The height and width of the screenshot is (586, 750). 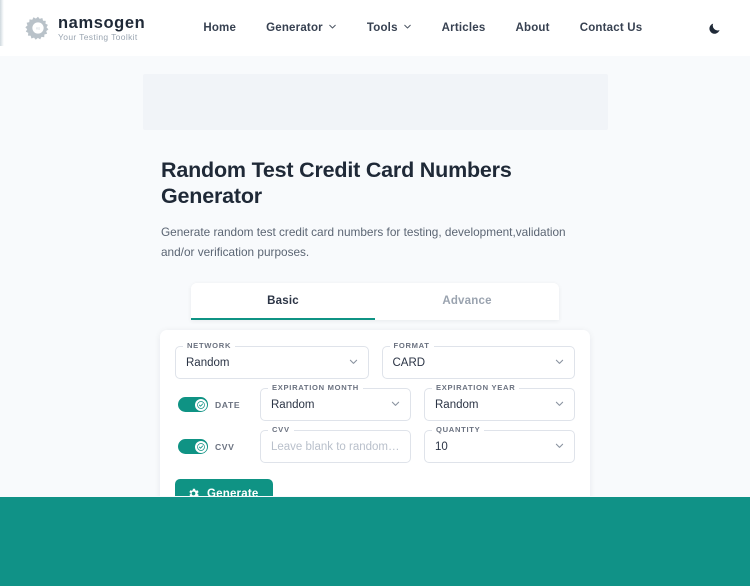 I want to click on dark-mode-toggle-button, so click(x=715, y=28).